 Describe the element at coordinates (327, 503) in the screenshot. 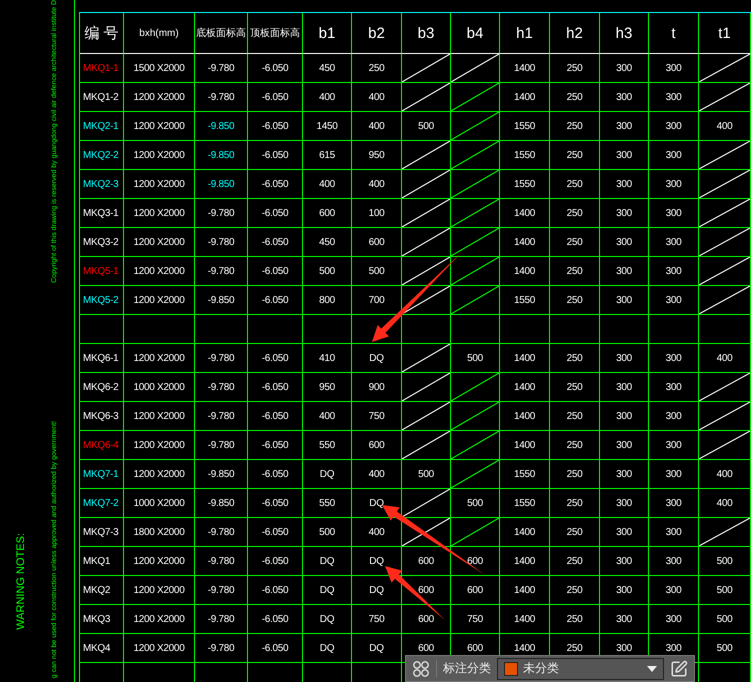

I see `table-cell: 550` at that location.